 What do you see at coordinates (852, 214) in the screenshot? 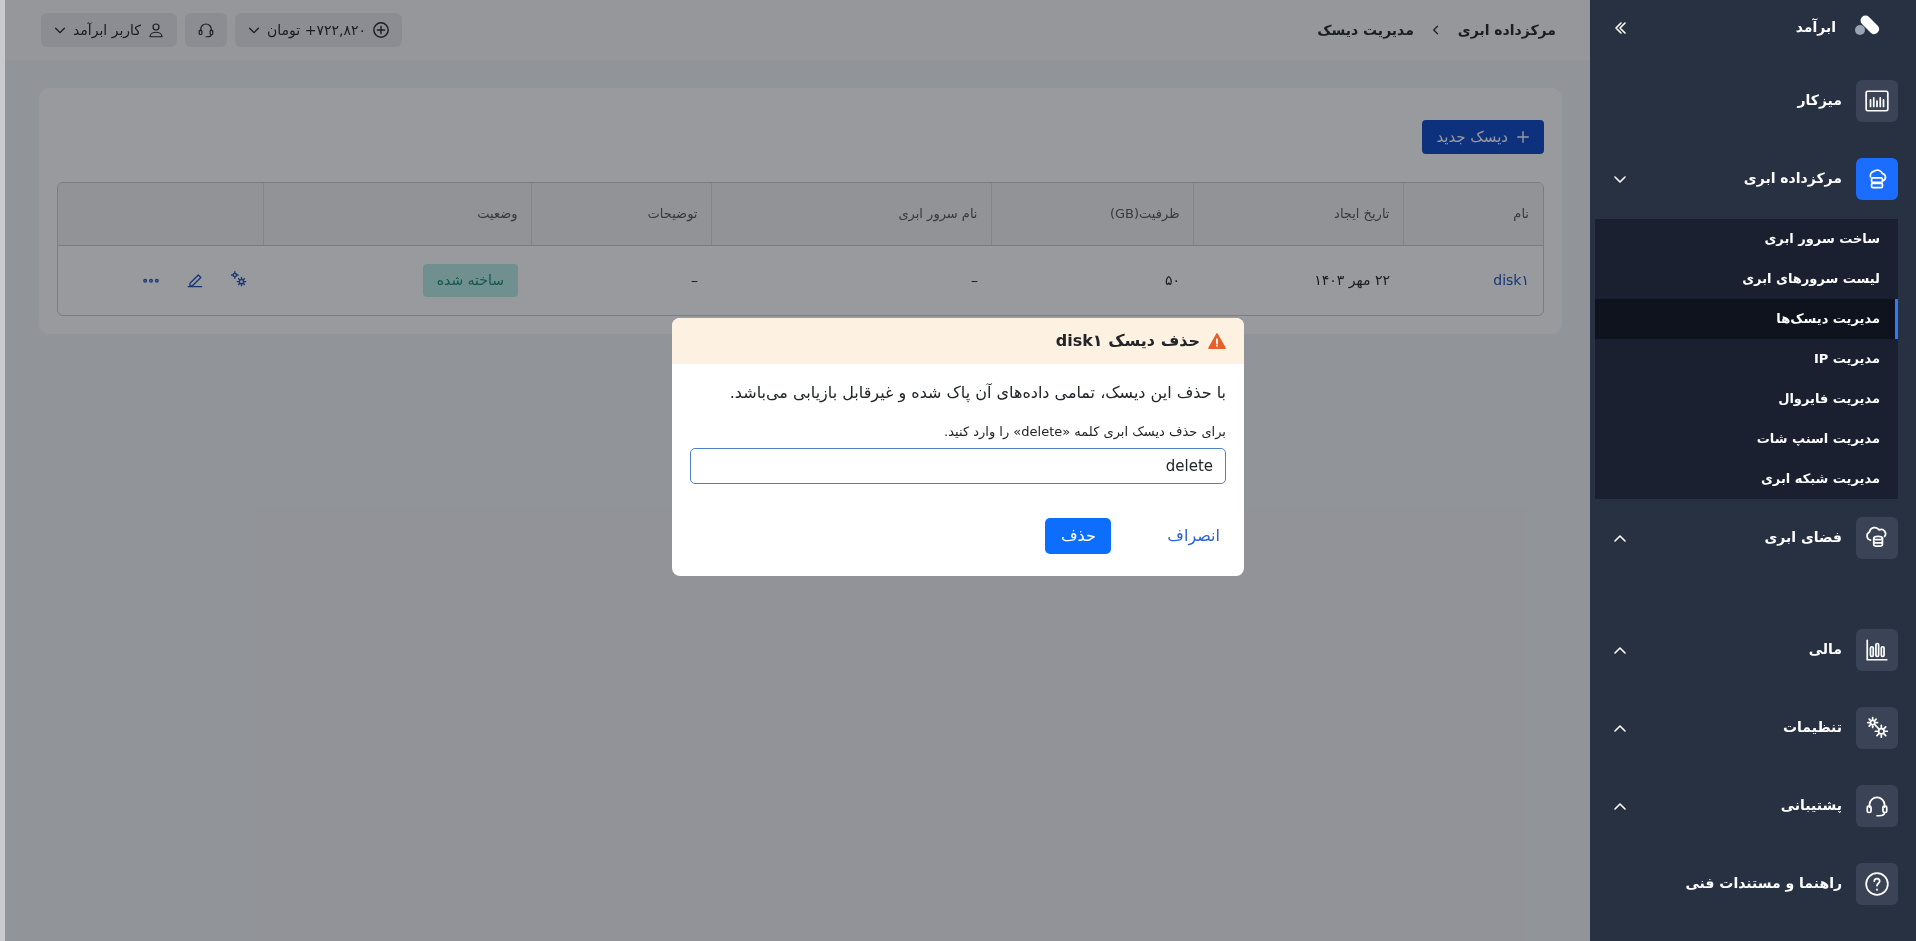
I see `column-header: نام سرور ابری` at bounding box center [852, 214].